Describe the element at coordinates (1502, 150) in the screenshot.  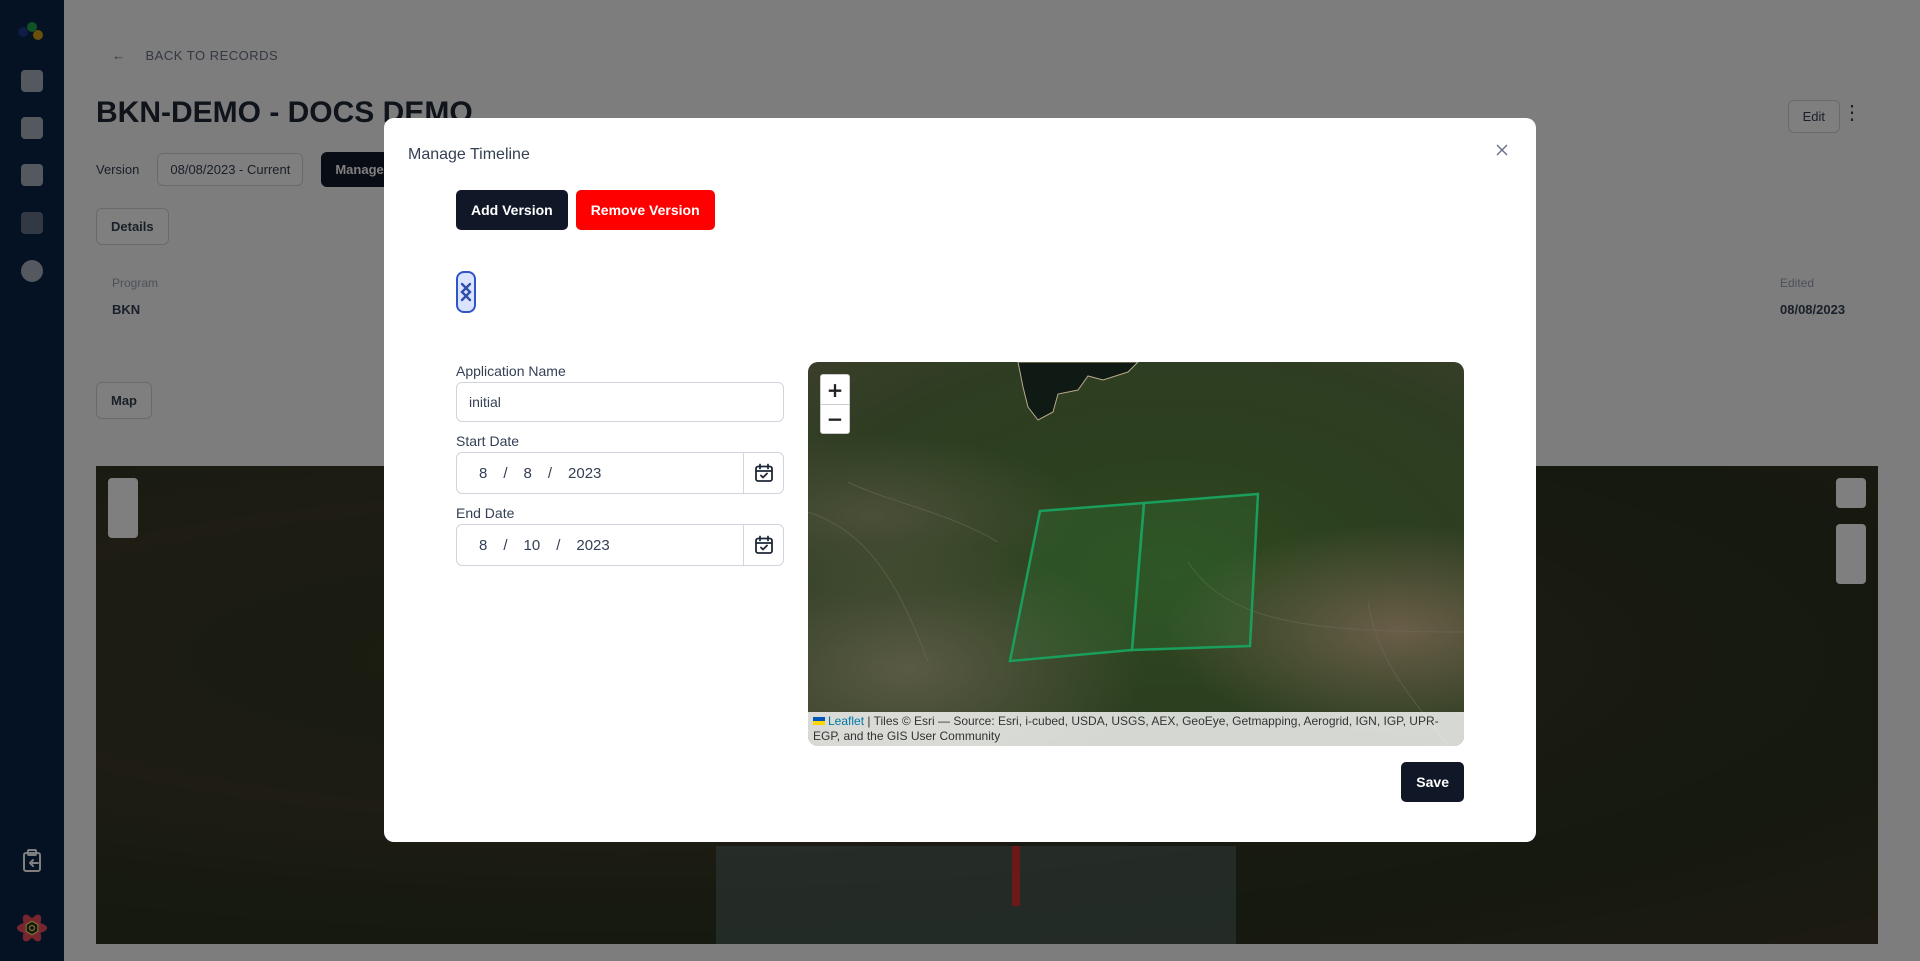
I see `close-icon` at that location.